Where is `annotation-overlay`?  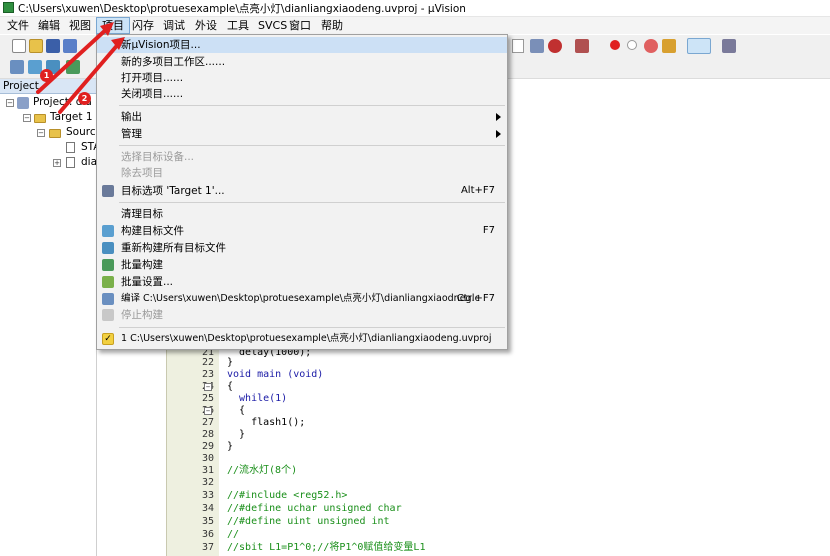 annotation-overlay is located at coordinates (80, 68).